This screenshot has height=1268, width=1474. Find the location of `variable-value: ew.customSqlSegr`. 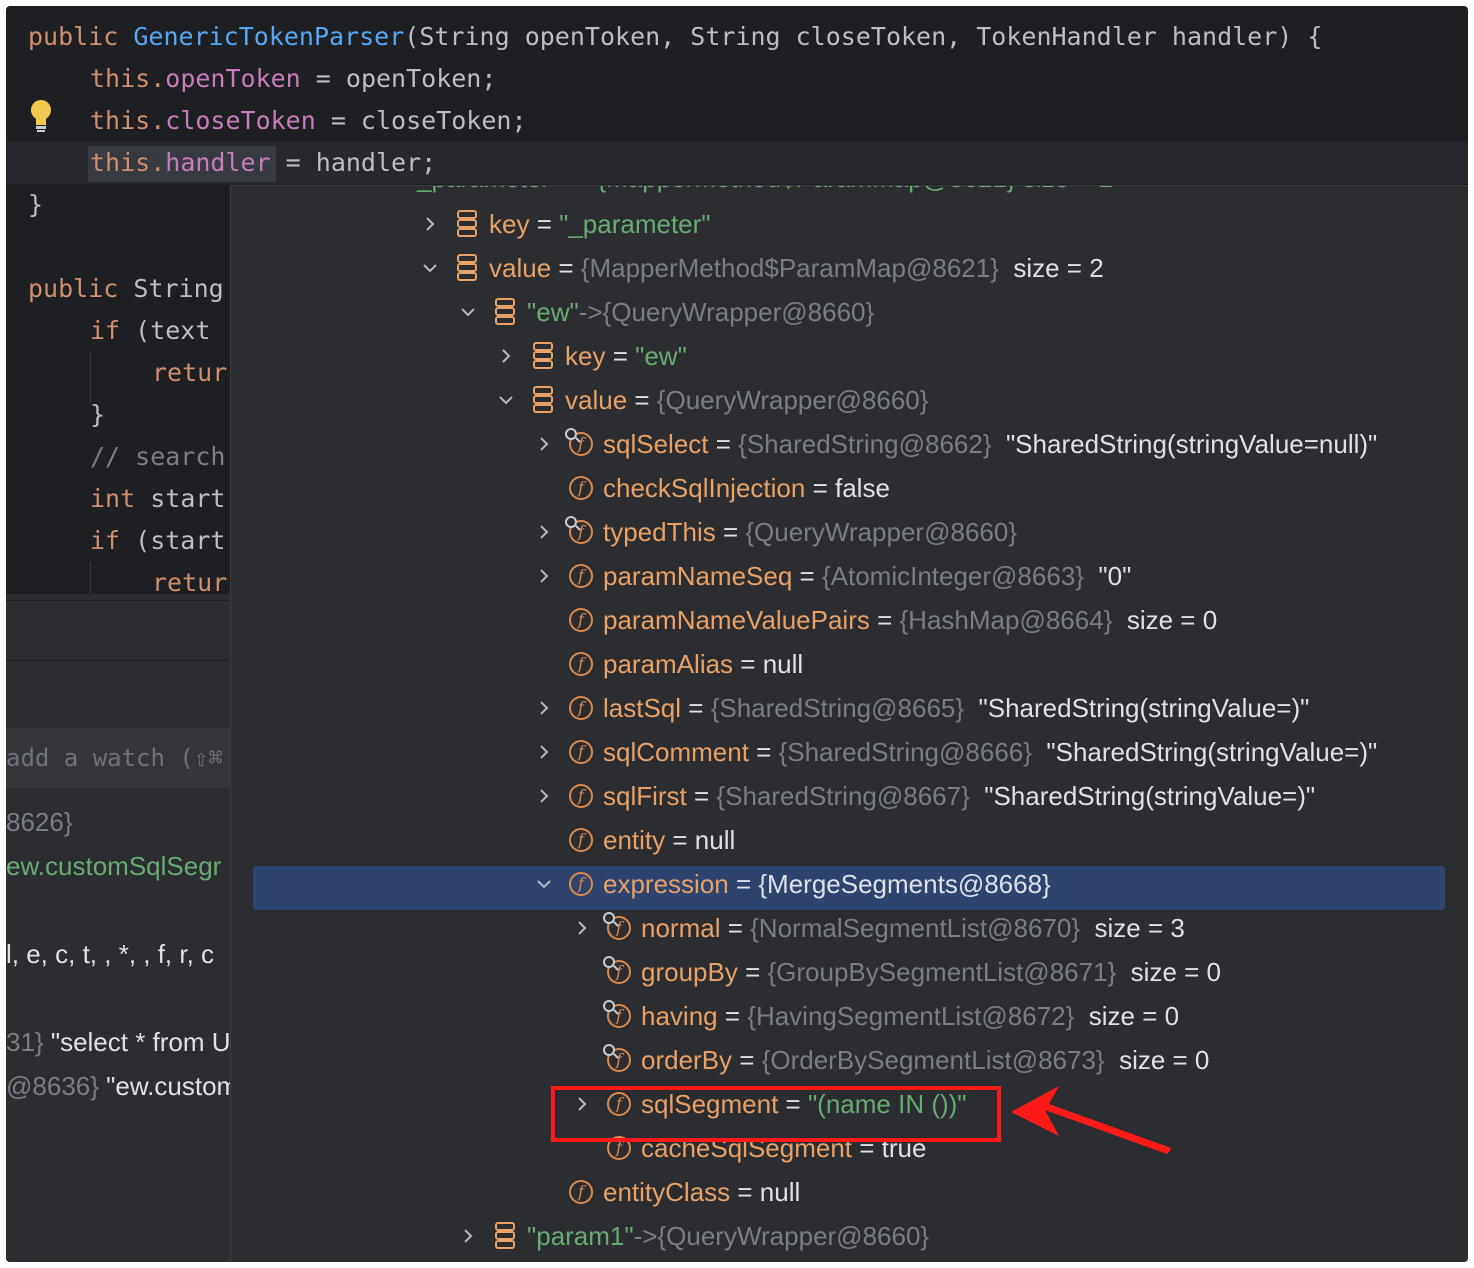

variable-value: ew.customSqlSegr is located at coordinates (113, 866).